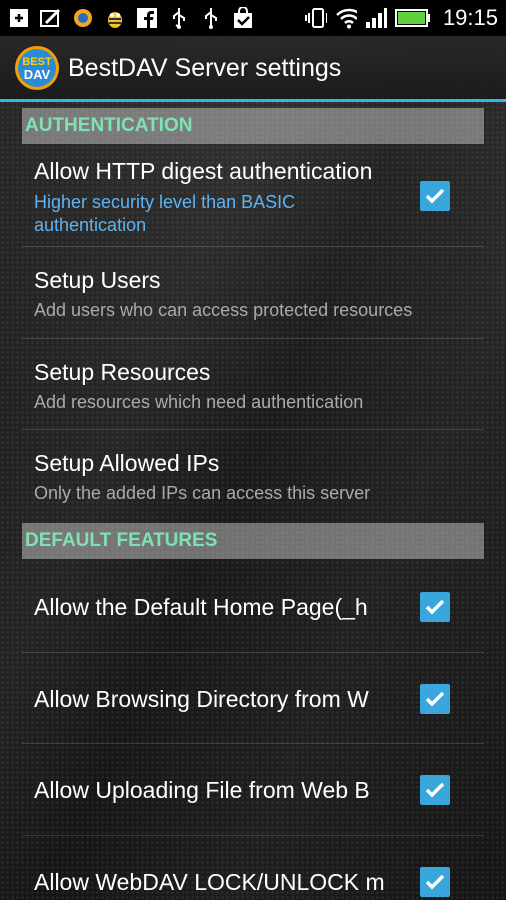 Image resolution: width=506 pixels, height=900 pixels. Describe the element at coordinates (97, 280) in the screenshot. I see `pref-title: Setup Users` at that location.